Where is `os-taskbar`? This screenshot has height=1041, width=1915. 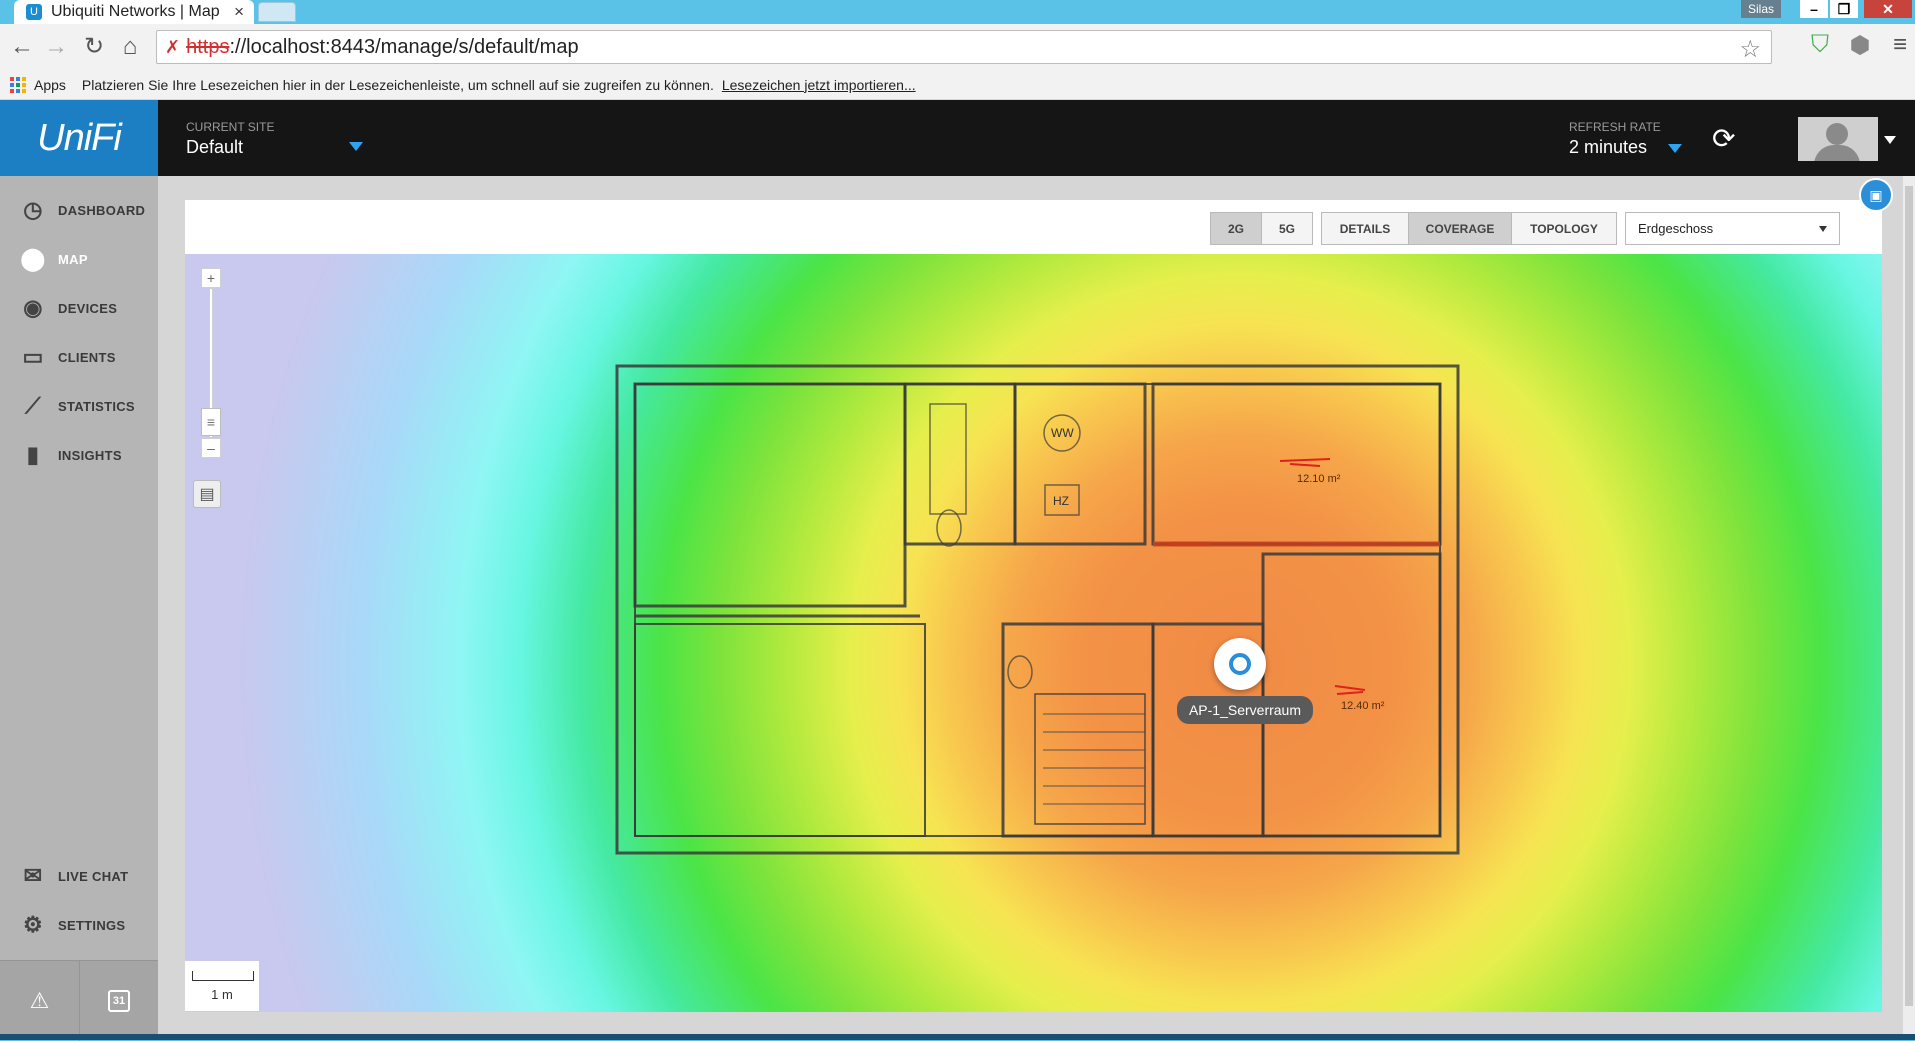 os-taskbar is located at coordinates (957, 1037).